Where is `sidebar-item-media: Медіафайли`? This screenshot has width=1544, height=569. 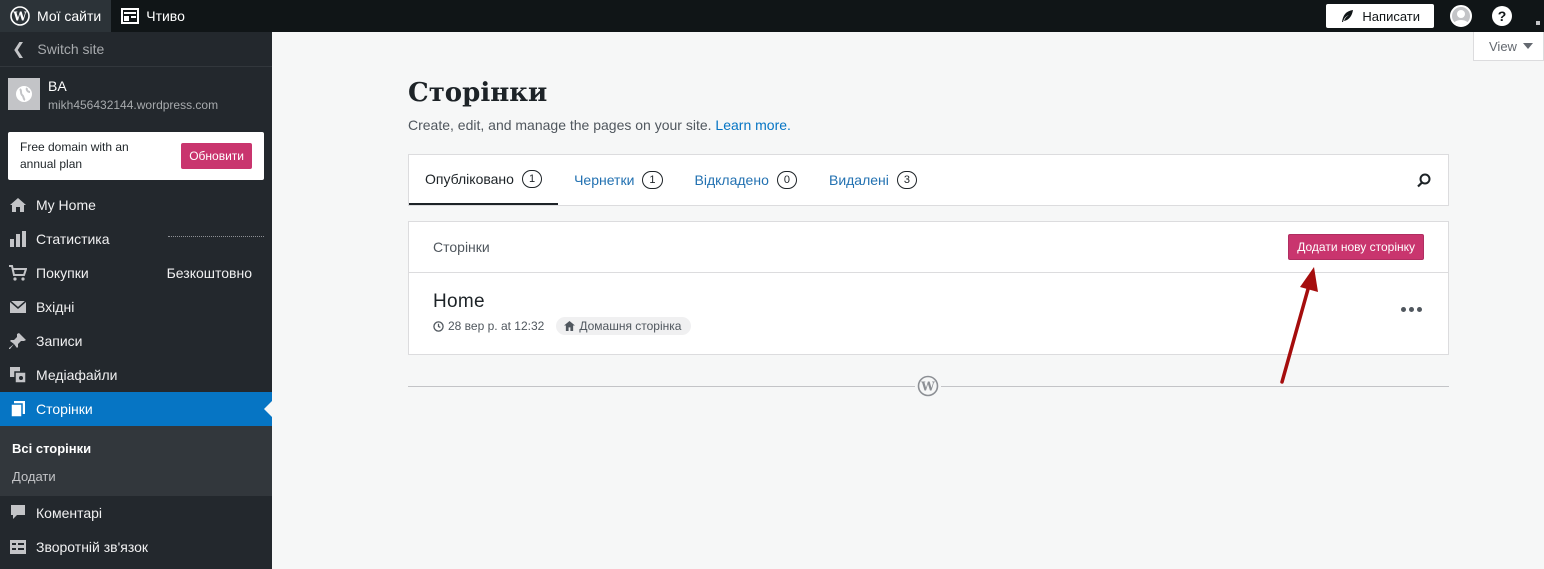
sidebar-item-media: Медіафайли is located at coordinates (136, 375).